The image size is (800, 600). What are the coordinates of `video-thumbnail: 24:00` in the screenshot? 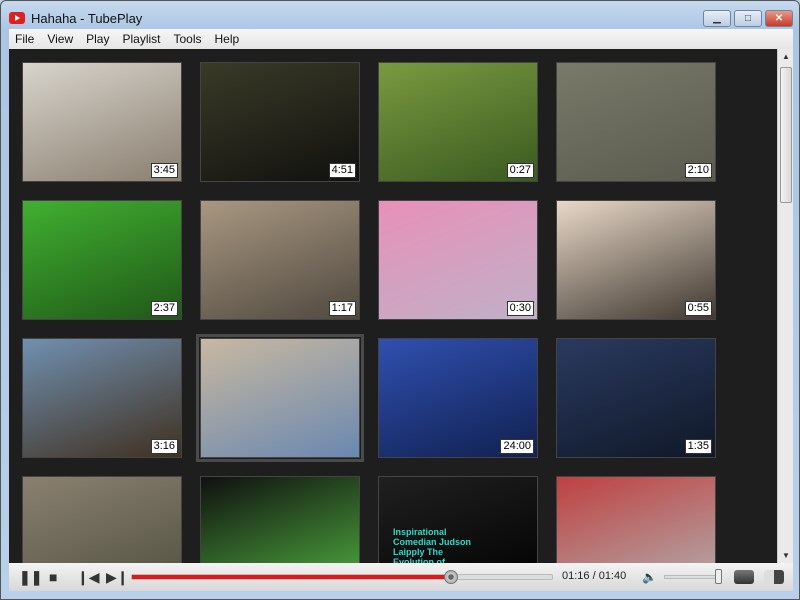 It's located at (458, 398).